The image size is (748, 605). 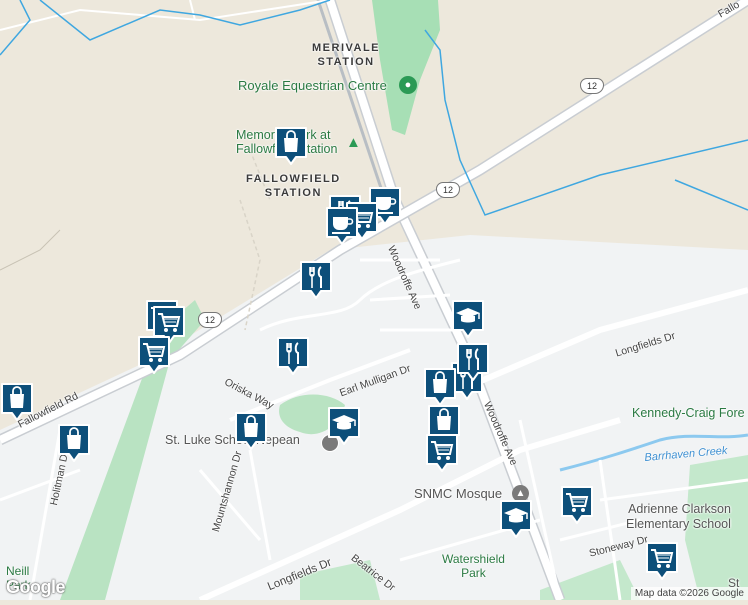 What do you see at coordinates (346, 55) in the screenshot?
I see `merivale-station-label: MERIVALE STATION` at bounding box center [346, 55].